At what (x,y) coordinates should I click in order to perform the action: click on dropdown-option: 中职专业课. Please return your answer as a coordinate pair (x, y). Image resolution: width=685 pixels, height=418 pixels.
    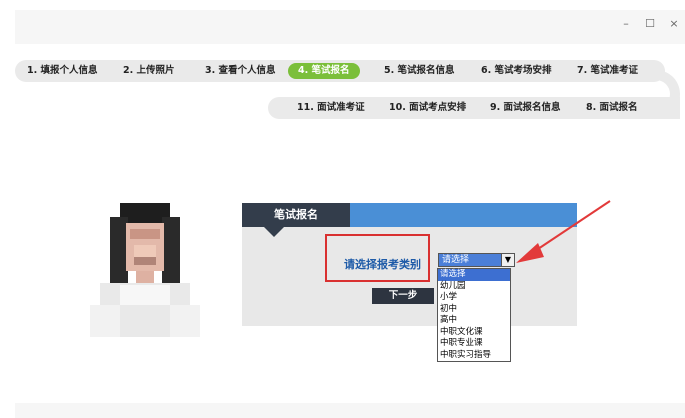
    Looking at the image, I should click on (474, 344).